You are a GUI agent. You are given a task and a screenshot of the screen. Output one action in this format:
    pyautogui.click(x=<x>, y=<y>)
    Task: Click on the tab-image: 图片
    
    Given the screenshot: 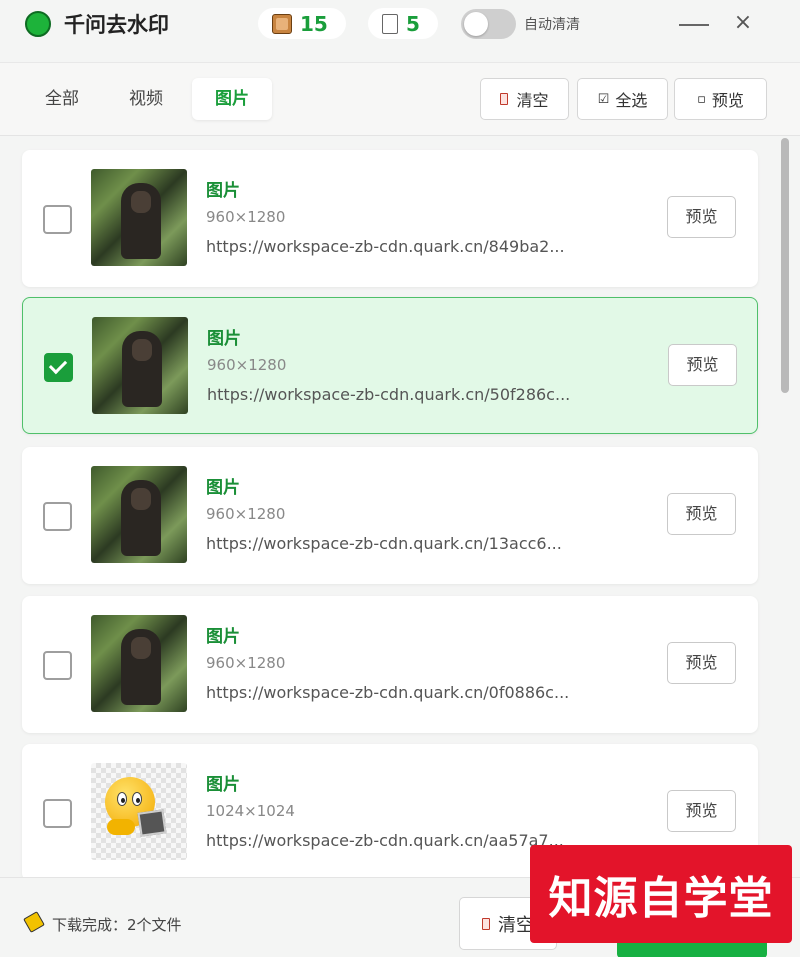 What is the action you would take?
    pyautogui.click(x=232, y=99)
    